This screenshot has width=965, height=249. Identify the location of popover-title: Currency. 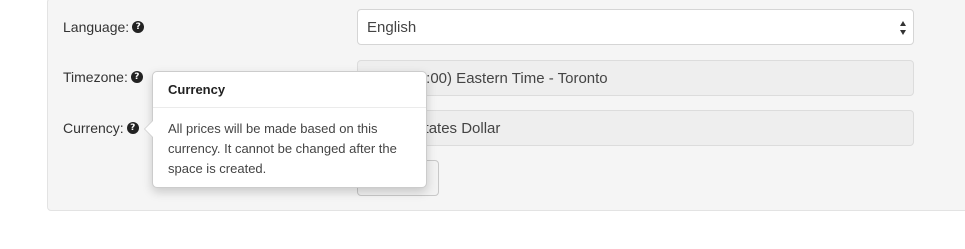
(289, 90).